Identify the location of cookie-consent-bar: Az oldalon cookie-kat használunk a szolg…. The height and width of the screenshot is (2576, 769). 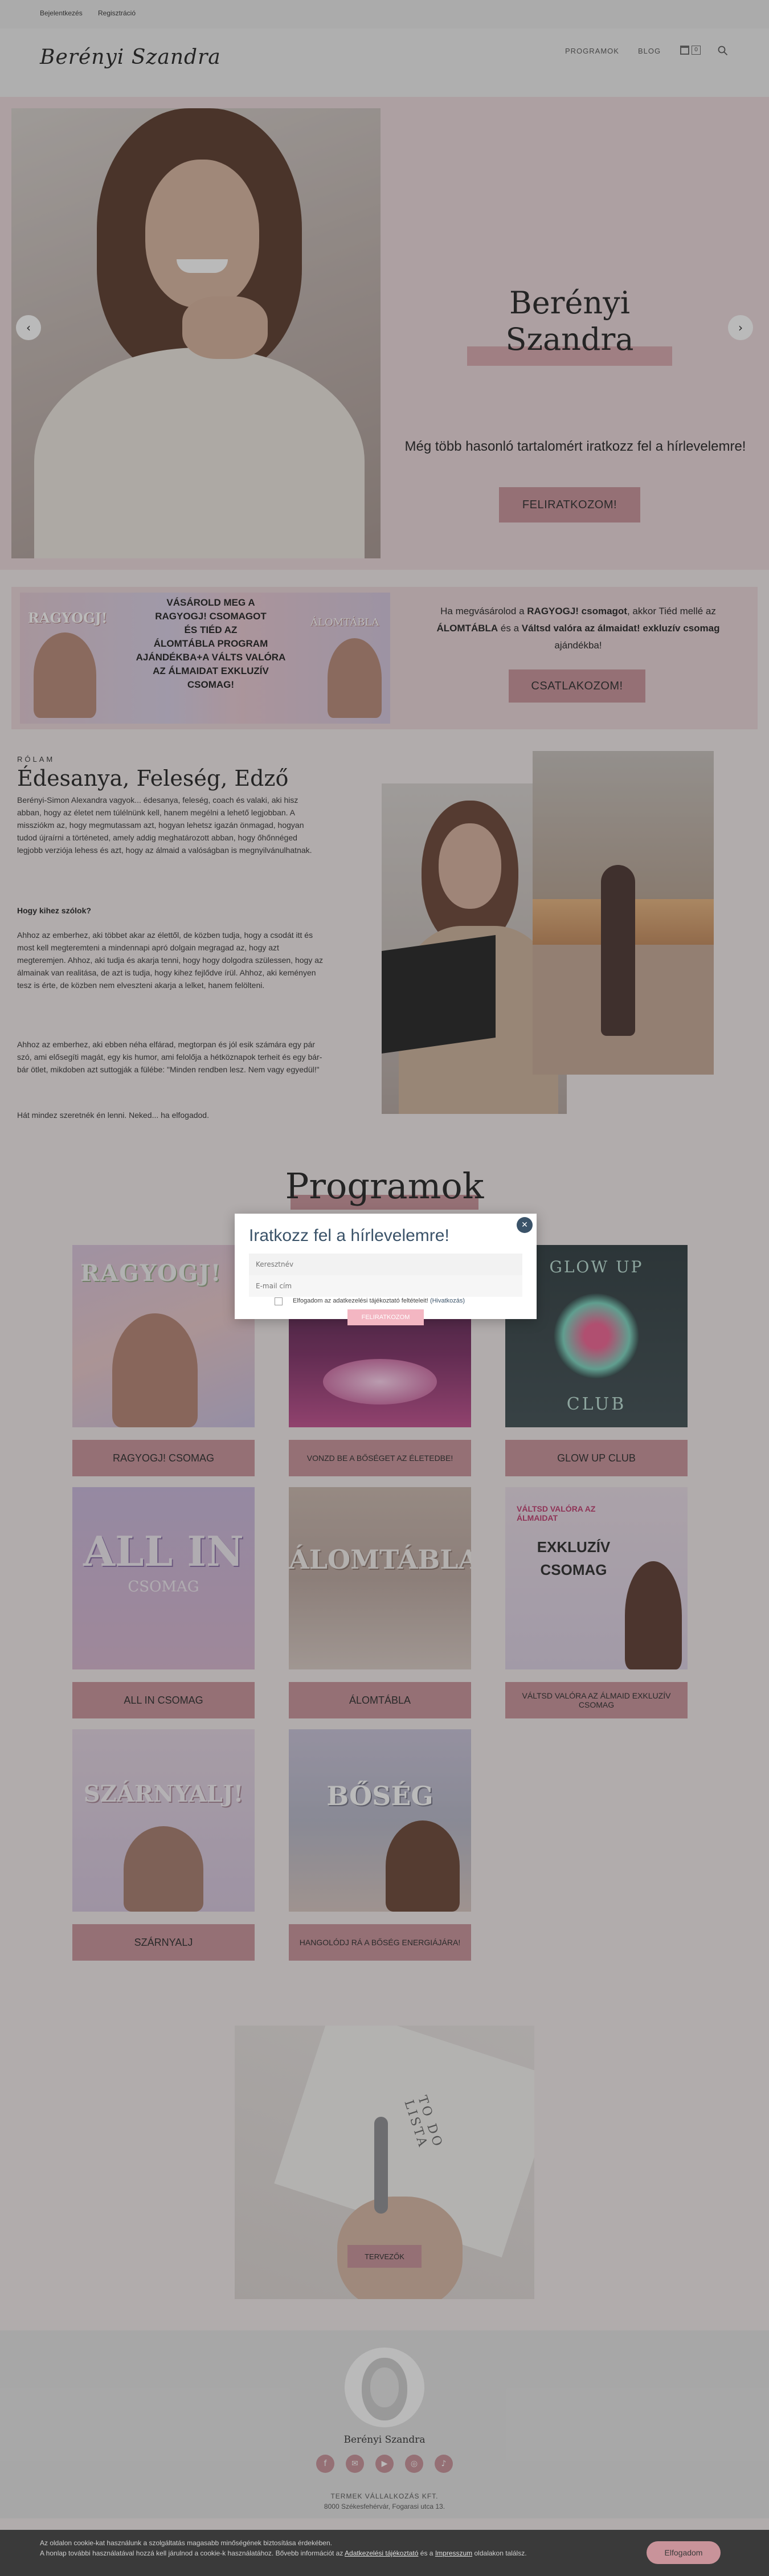
(384, 2553).